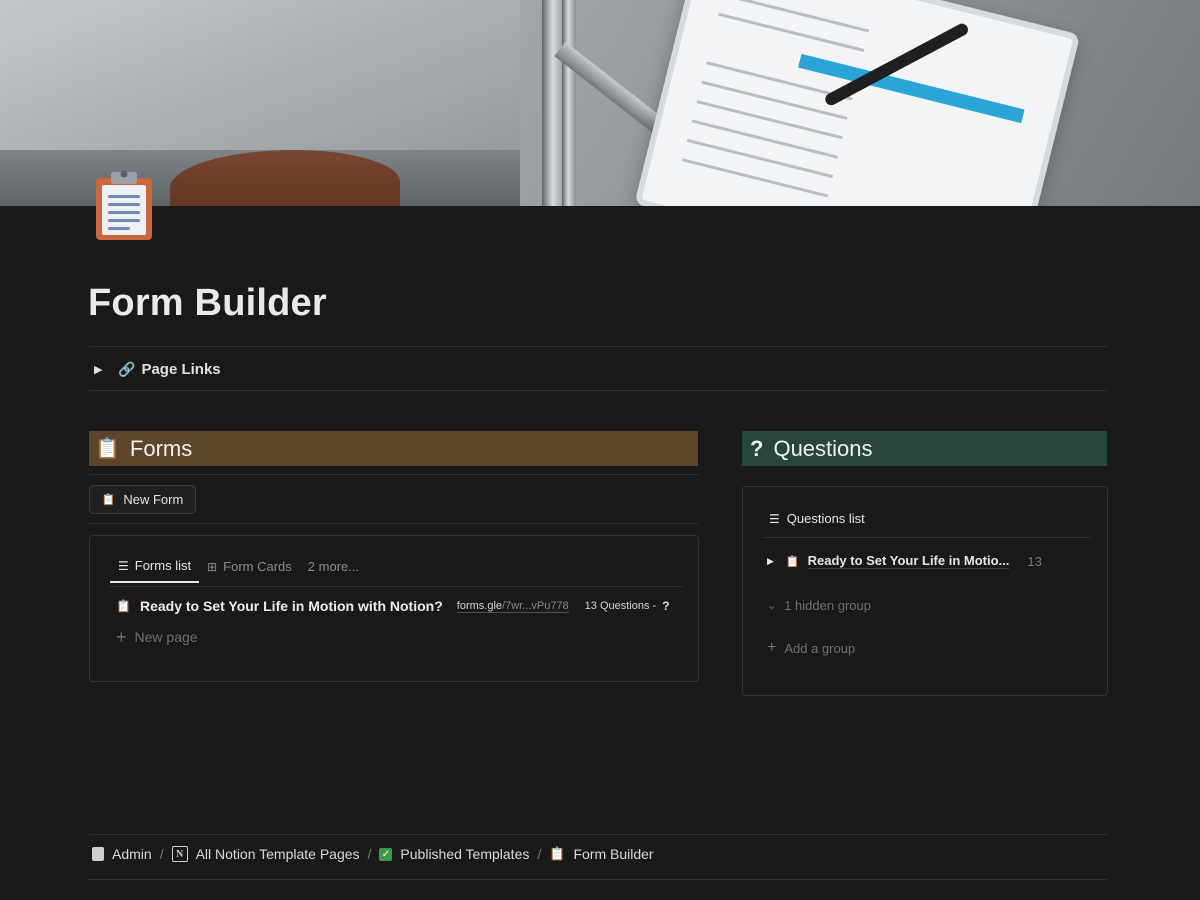 The height and width of the screenshot is (900, 1200). Describe the element at coordinates (535, 605) in the screenshot. I see `url-path: /7wr...vPu778` at that location.